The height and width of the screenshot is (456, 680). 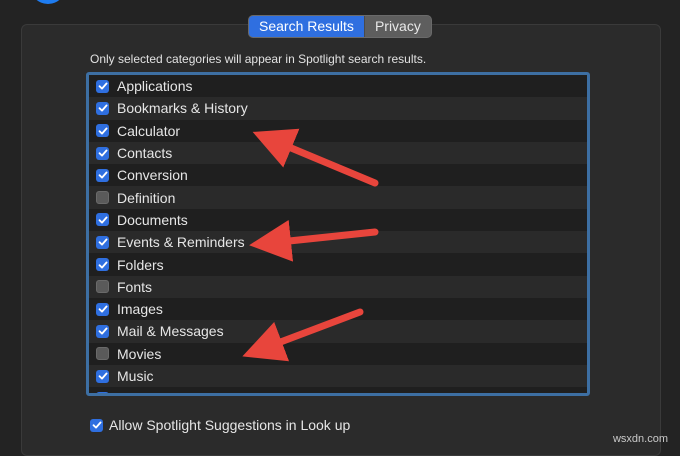 What do you see at coordinates (140, 309) in the screenshot?
I see `category-label: Images` at bounding box center [140, 309].